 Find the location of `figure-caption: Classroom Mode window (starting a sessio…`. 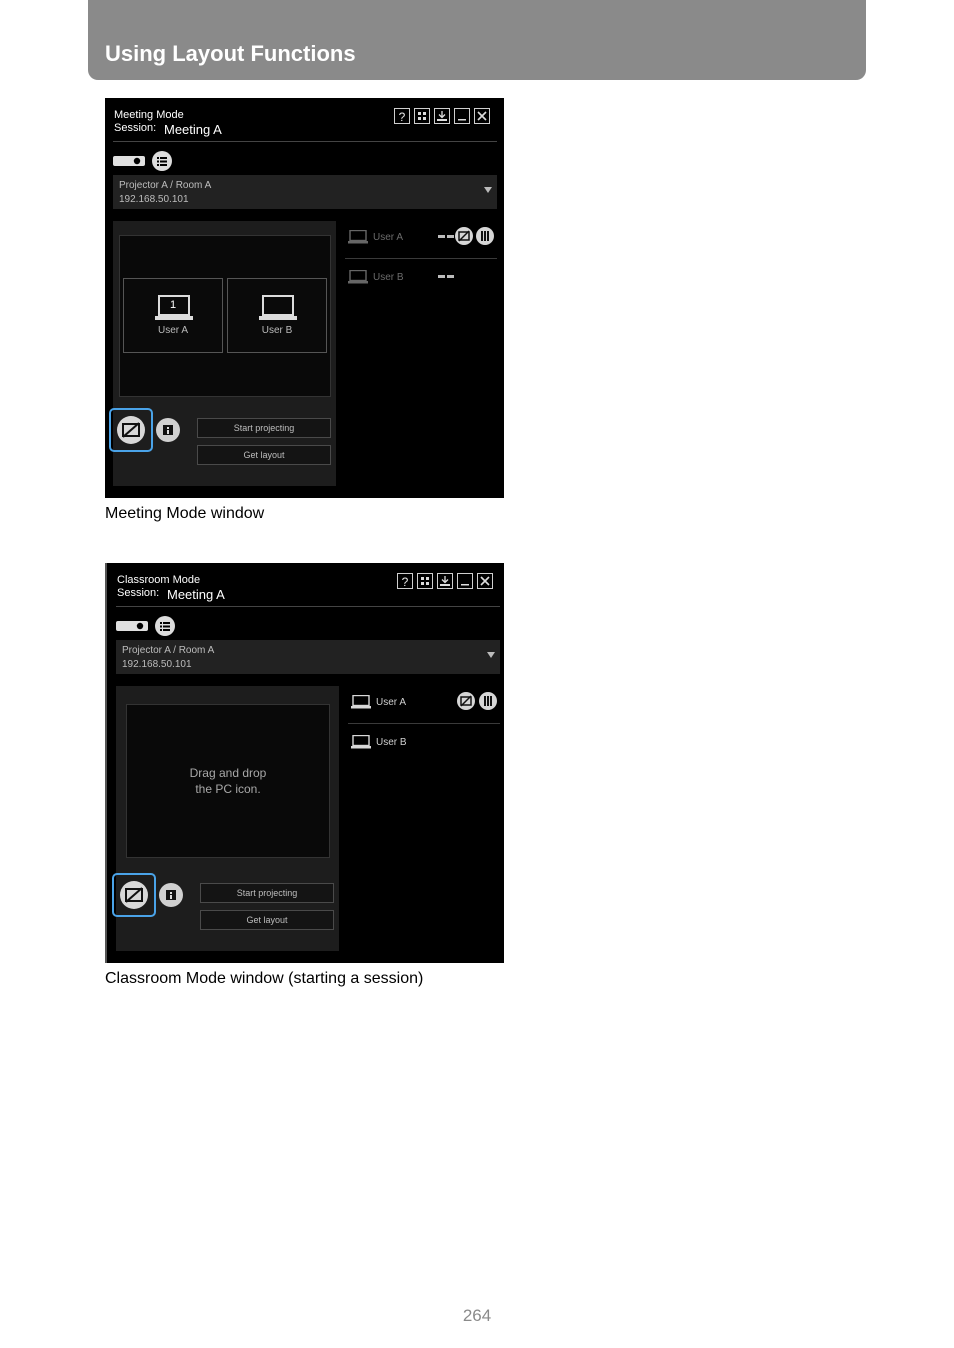

figure-caption: Classroom Mode window (starting a sessio… is located at coordinates (264, 978).